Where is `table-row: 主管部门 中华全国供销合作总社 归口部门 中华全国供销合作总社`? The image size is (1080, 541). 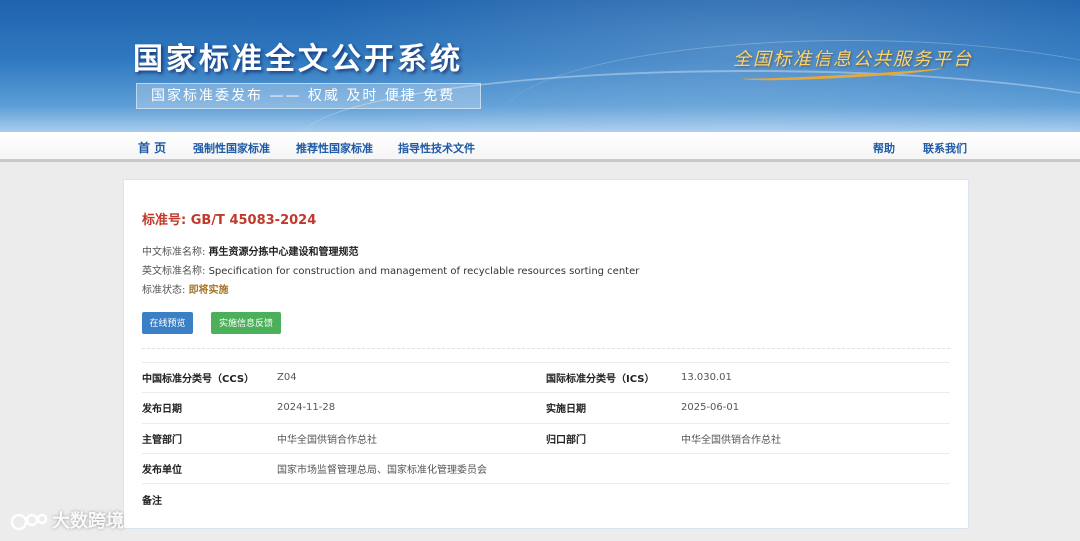 table-row: 主管部门 中华全国供销合作总社 归口部门 中华全国供销合作总社 is located at coordinates (546, 438).